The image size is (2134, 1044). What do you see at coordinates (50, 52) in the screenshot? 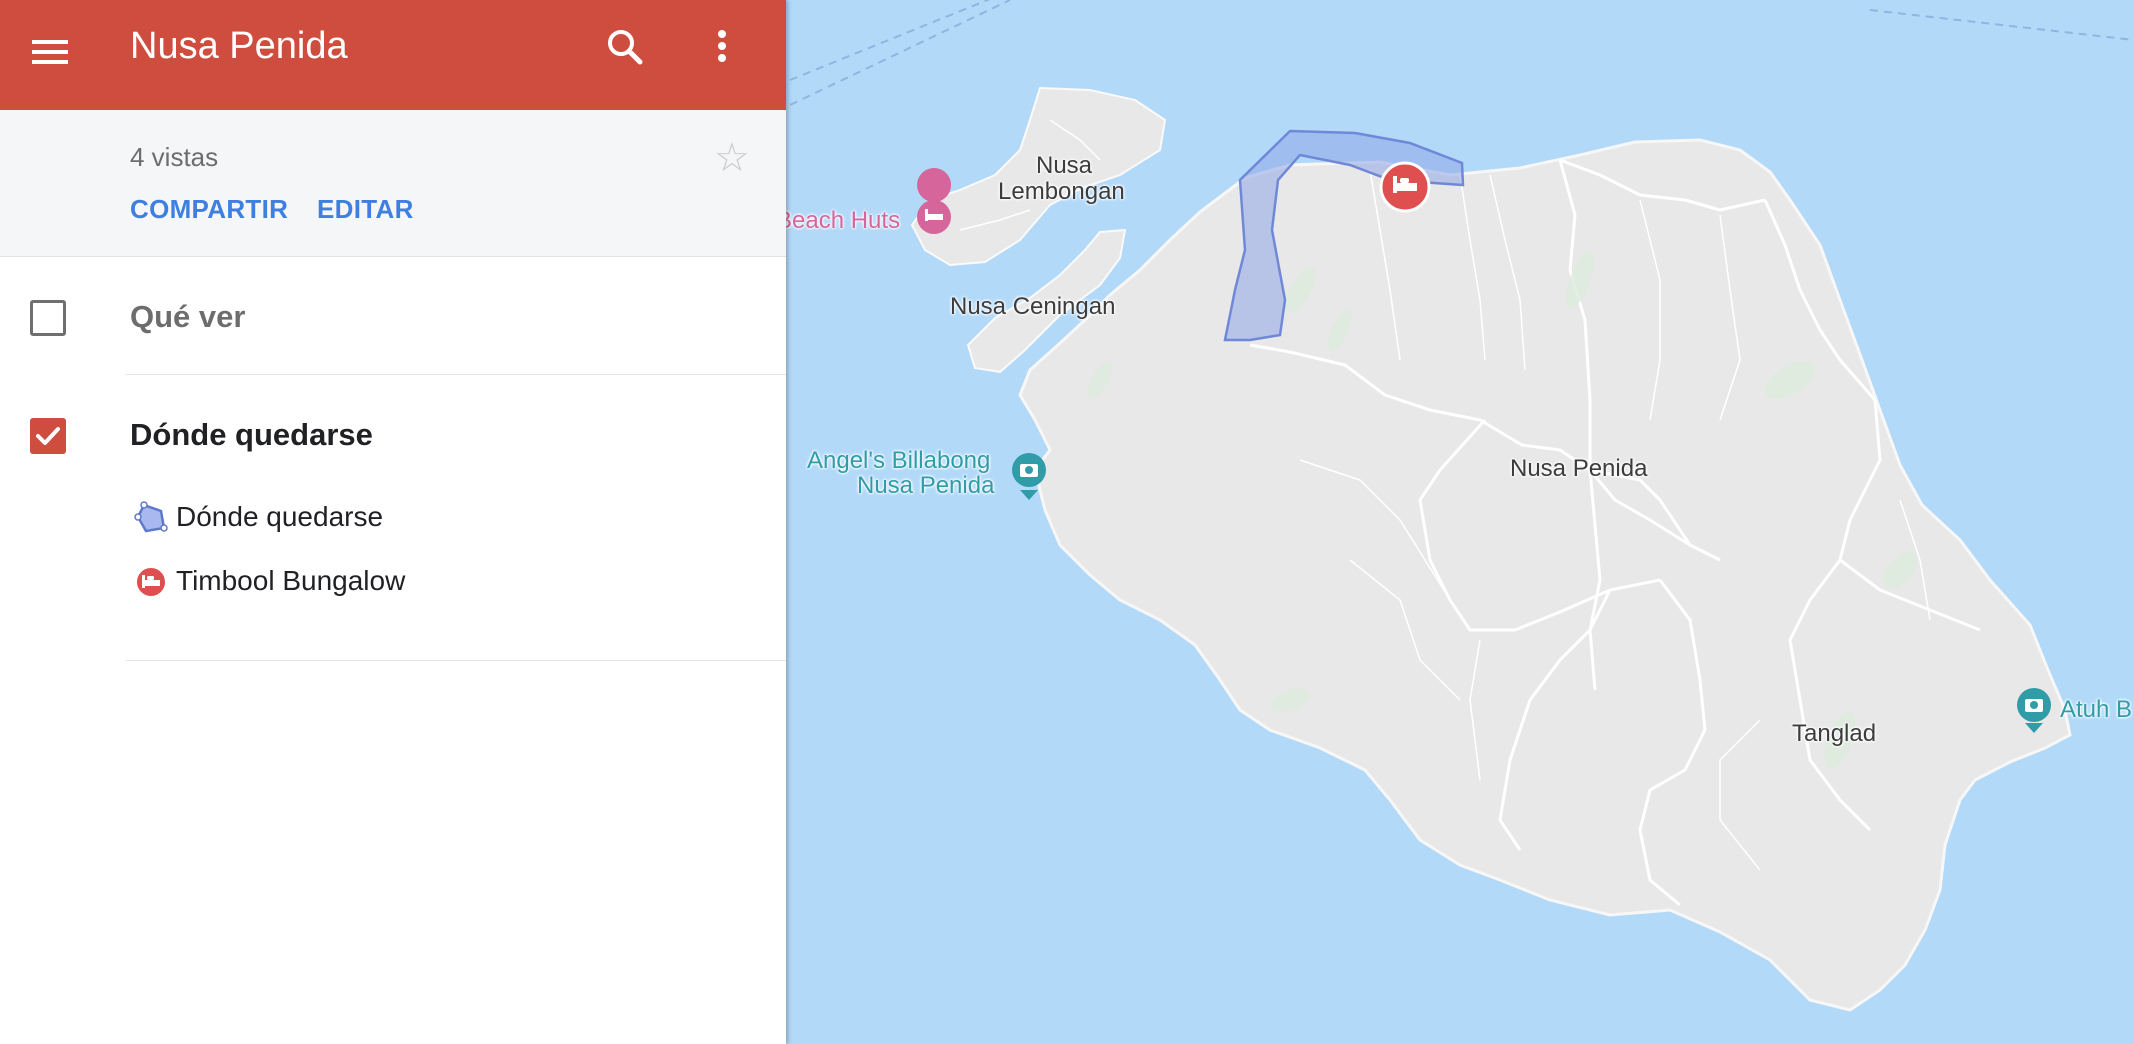
I see `menu-icon` at bounding box center [50, 52].